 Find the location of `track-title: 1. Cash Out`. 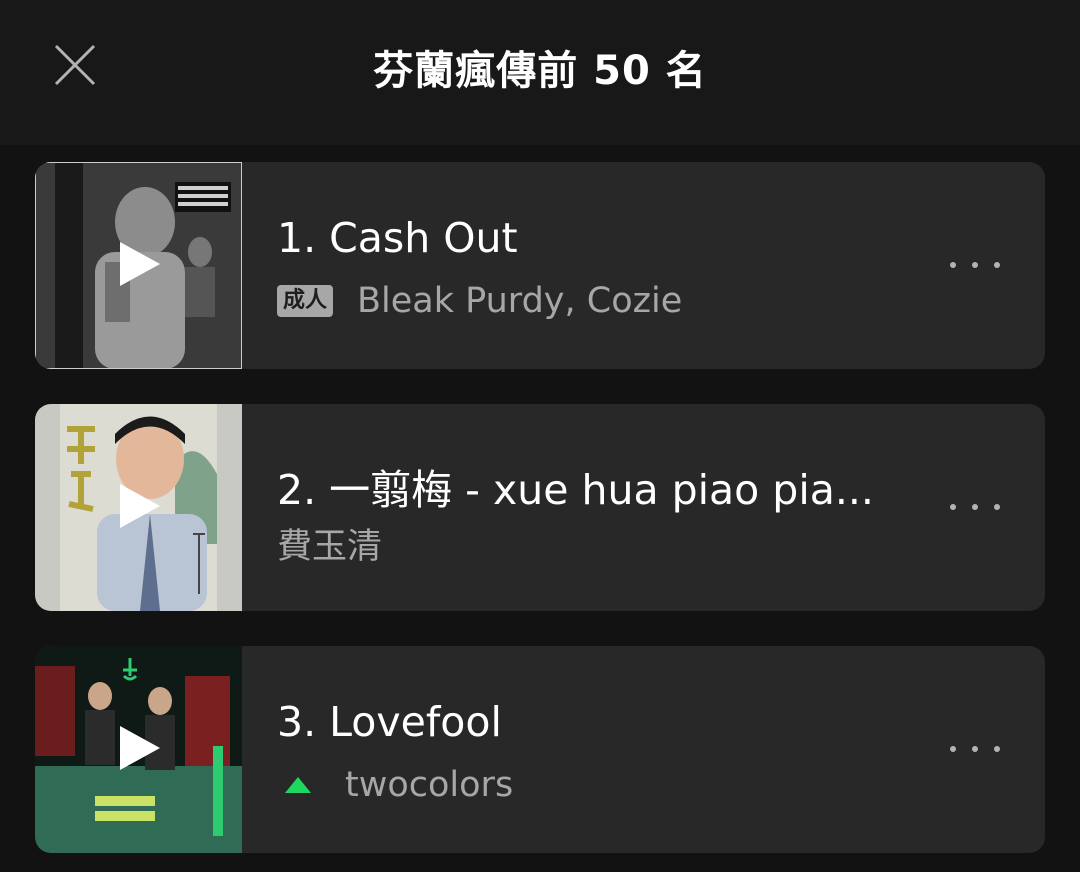

track-title: 1. Cash Out is located at coordinates (397, 238).